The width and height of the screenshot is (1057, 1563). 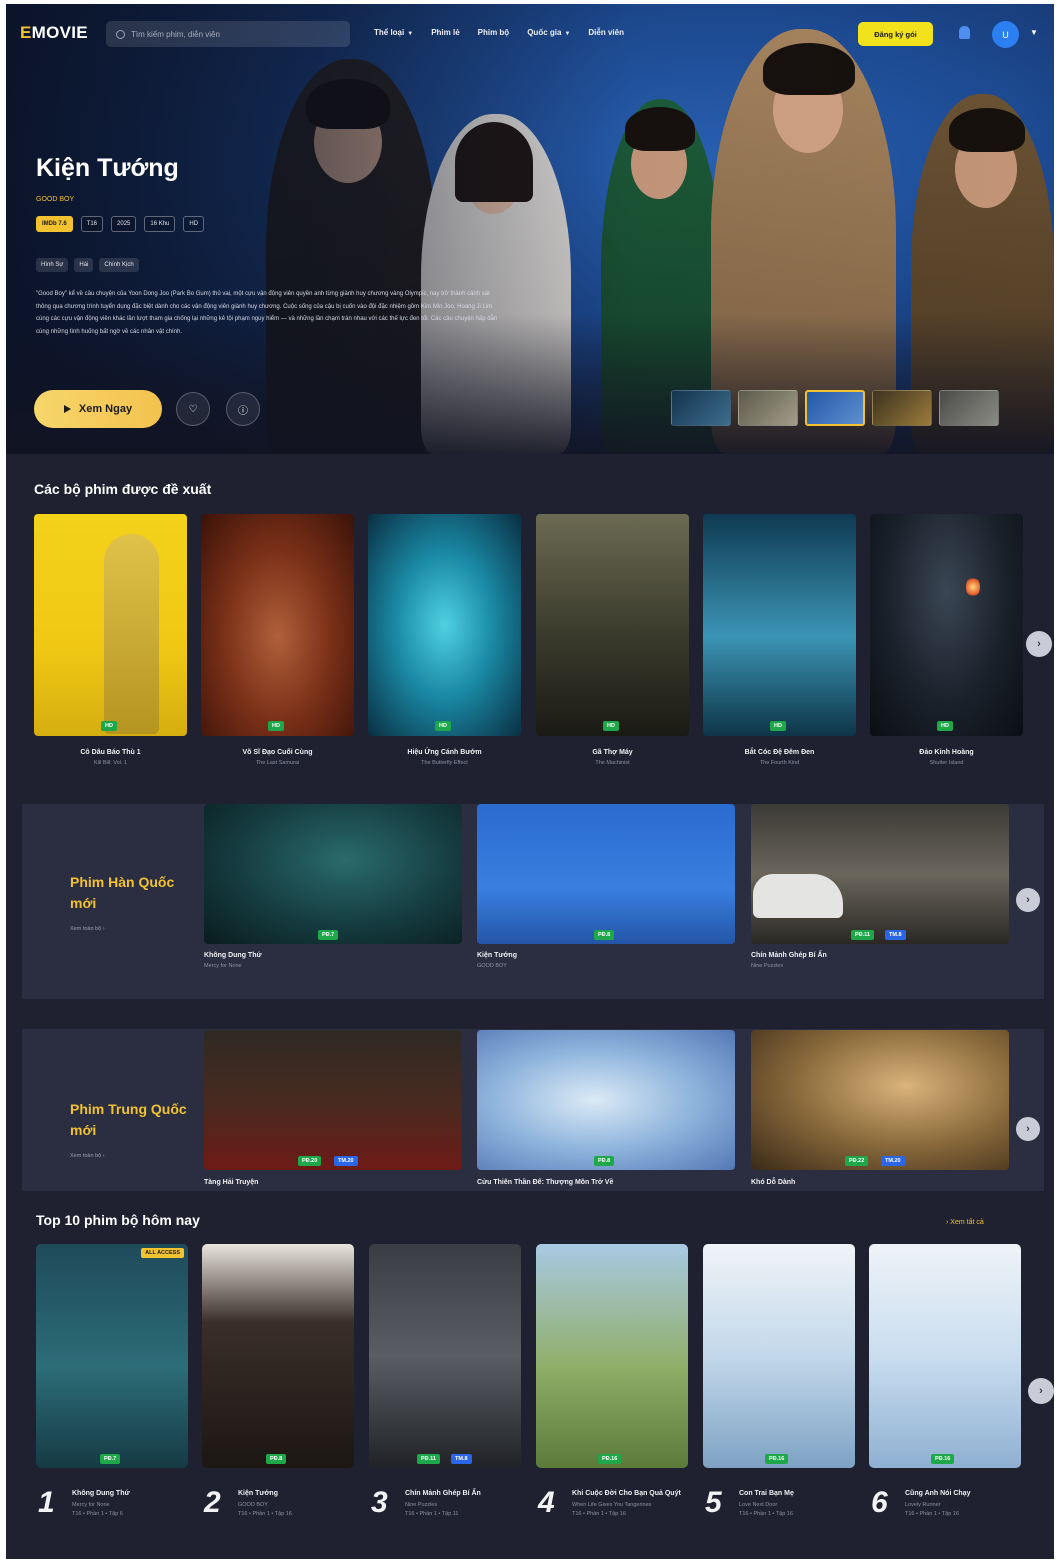 I want to click on top10-poster: PĐ.11 TM.8, so click(x=445, y=1356).